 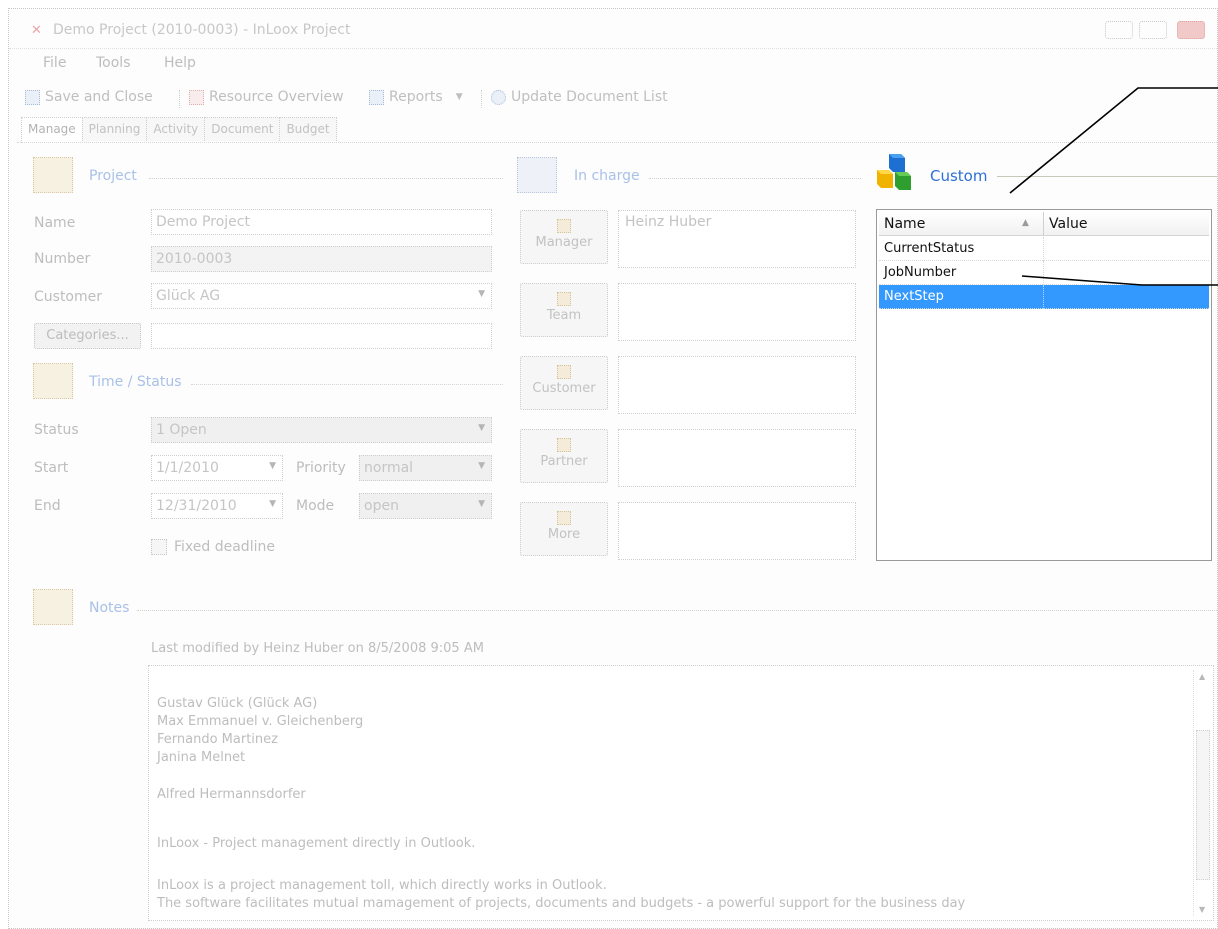 What do you see at coordinates (564, 445) in the screenshot?
I see `partner-icon` at bounding box center [564, 445].